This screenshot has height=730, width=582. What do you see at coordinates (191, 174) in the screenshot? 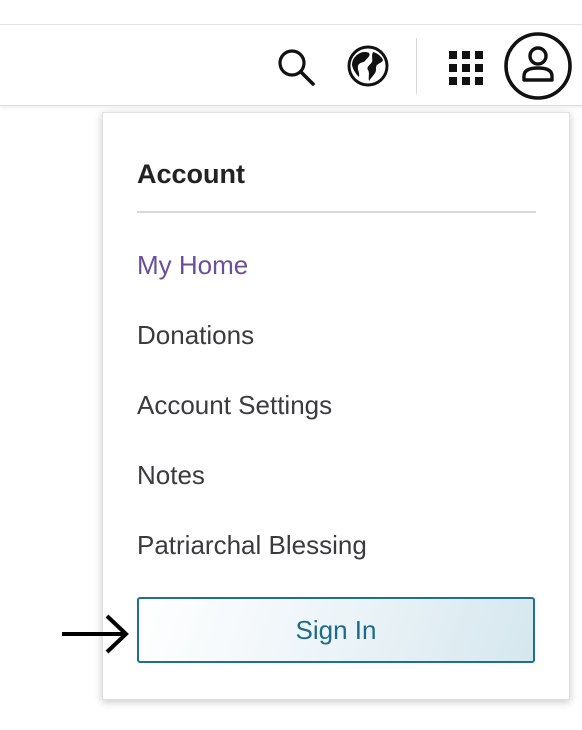
I see `account-menu-title: Account` at bounding box center [191, 174].